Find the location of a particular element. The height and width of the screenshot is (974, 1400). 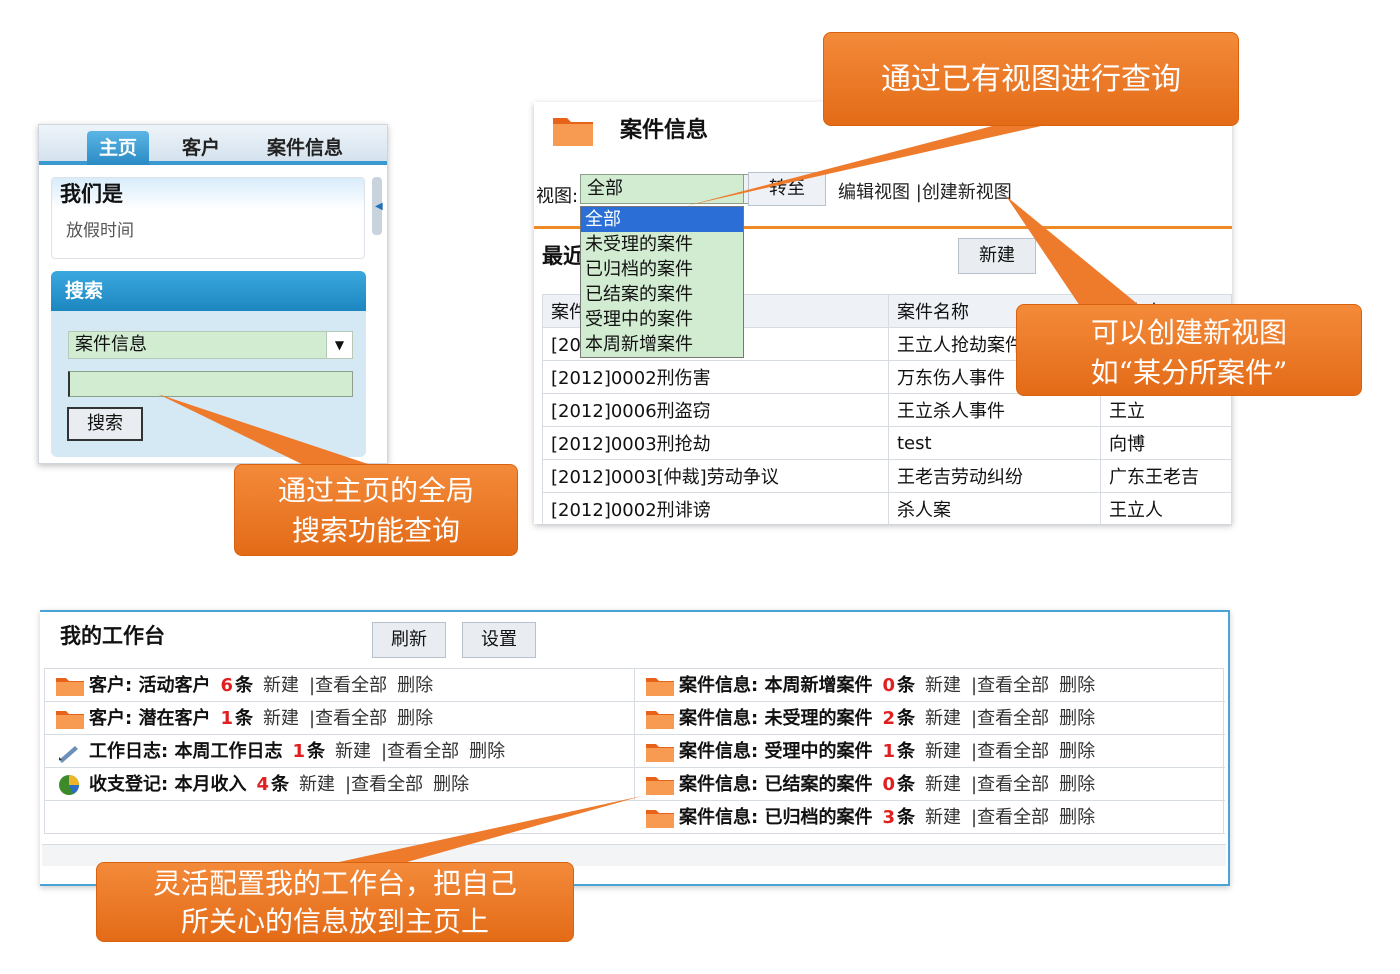

page-title: 案件信息 is located at coordinates (664, 130).